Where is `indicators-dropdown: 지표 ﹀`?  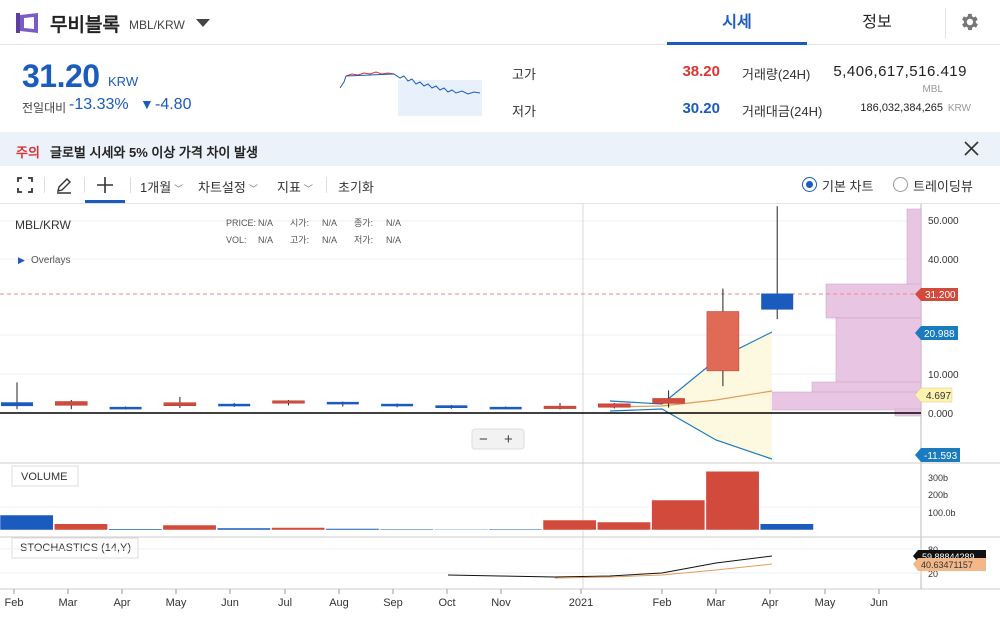 indicators-dropdown: 지표 ﹀ is located at coordinates (295, 186).